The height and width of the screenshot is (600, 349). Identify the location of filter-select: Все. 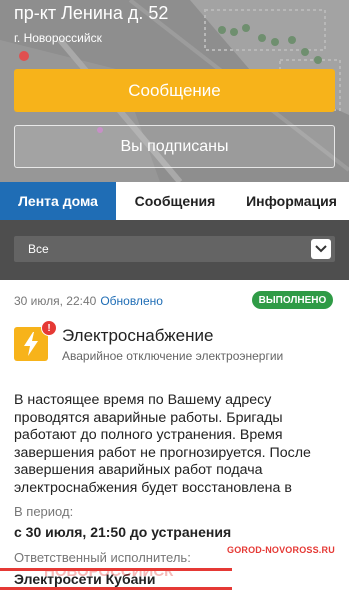
(174, 249).